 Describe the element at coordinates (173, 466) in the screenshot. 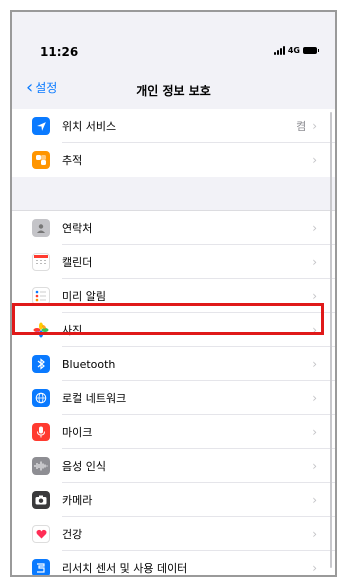

I see `row-speech-recognition: 음성 인식 ›` at that location.